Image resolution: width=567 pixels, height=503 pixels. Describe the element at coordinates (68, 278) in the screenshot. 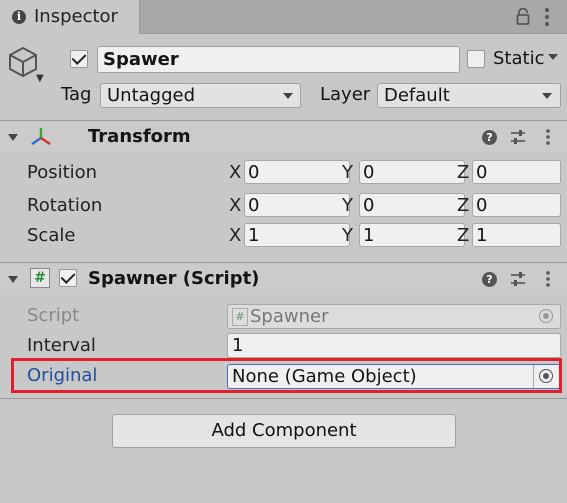

I see `spawner-enabled-checkbox` at that location.